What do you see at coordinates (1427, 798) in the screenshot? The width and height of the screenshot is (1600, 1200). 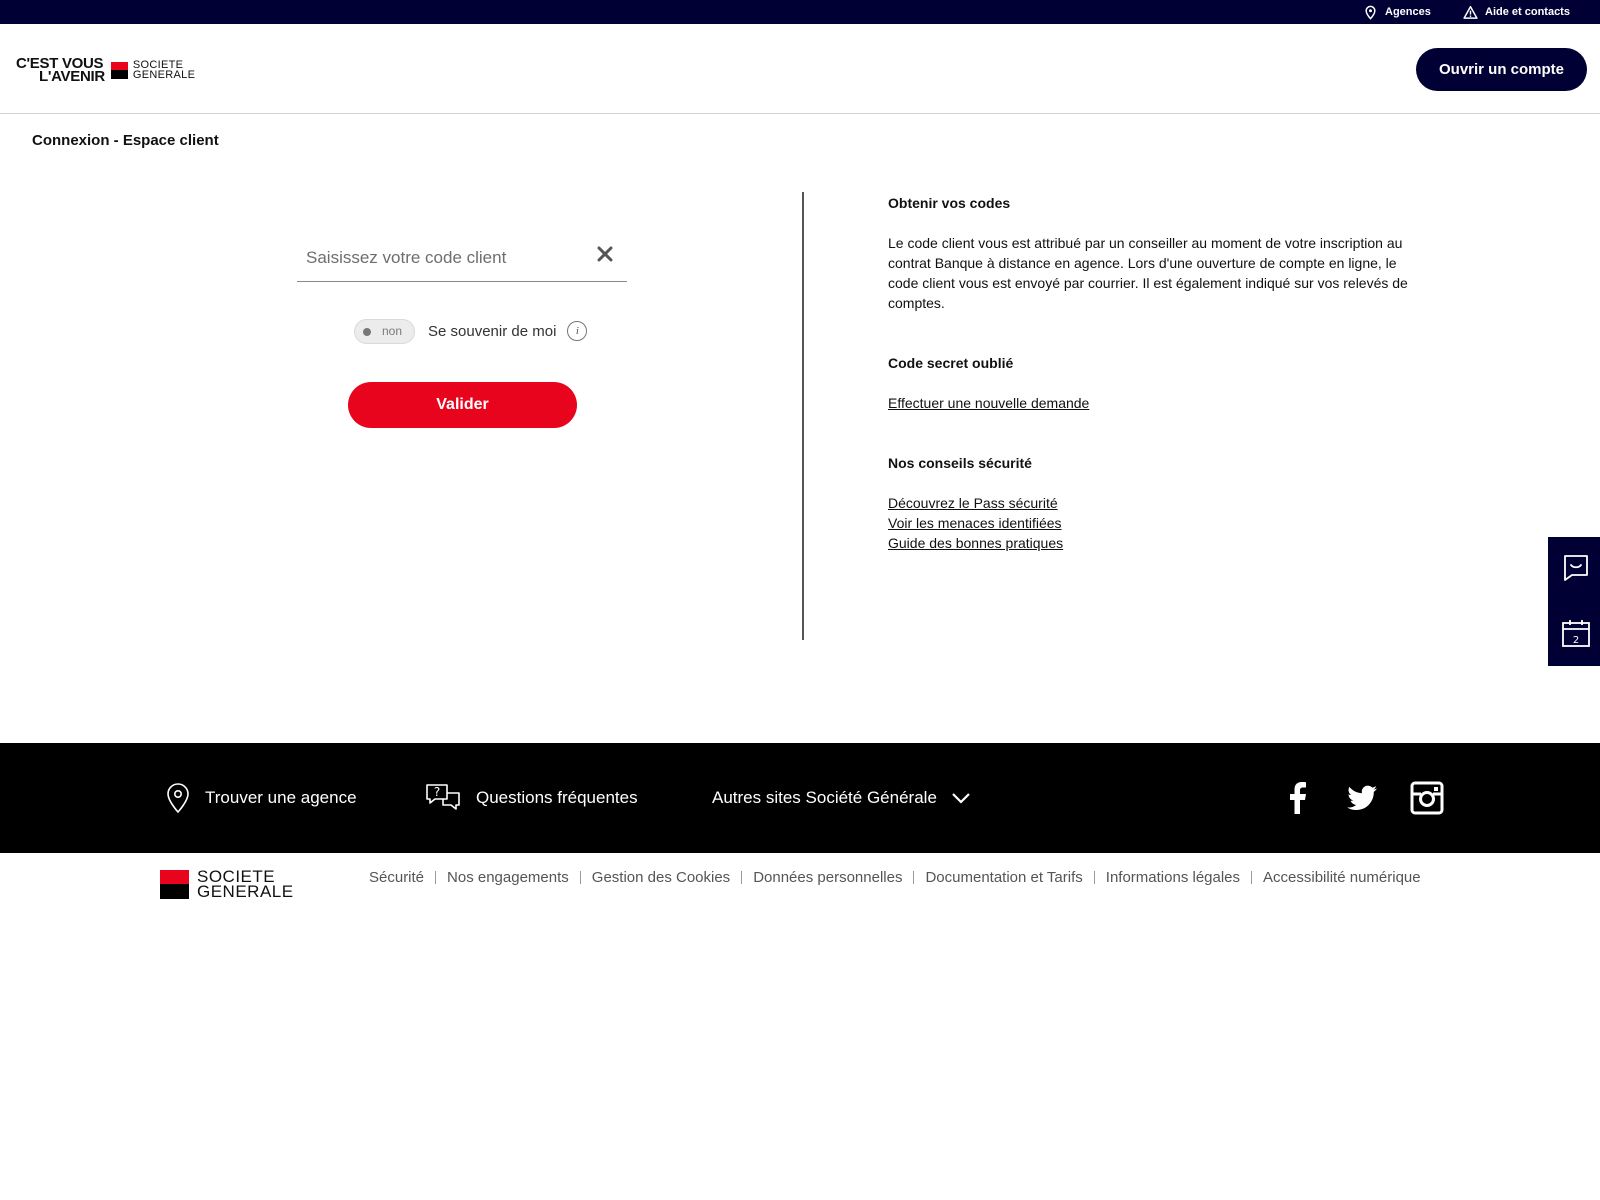 I see `instagram-icon` at bounding box center [1427, 798].